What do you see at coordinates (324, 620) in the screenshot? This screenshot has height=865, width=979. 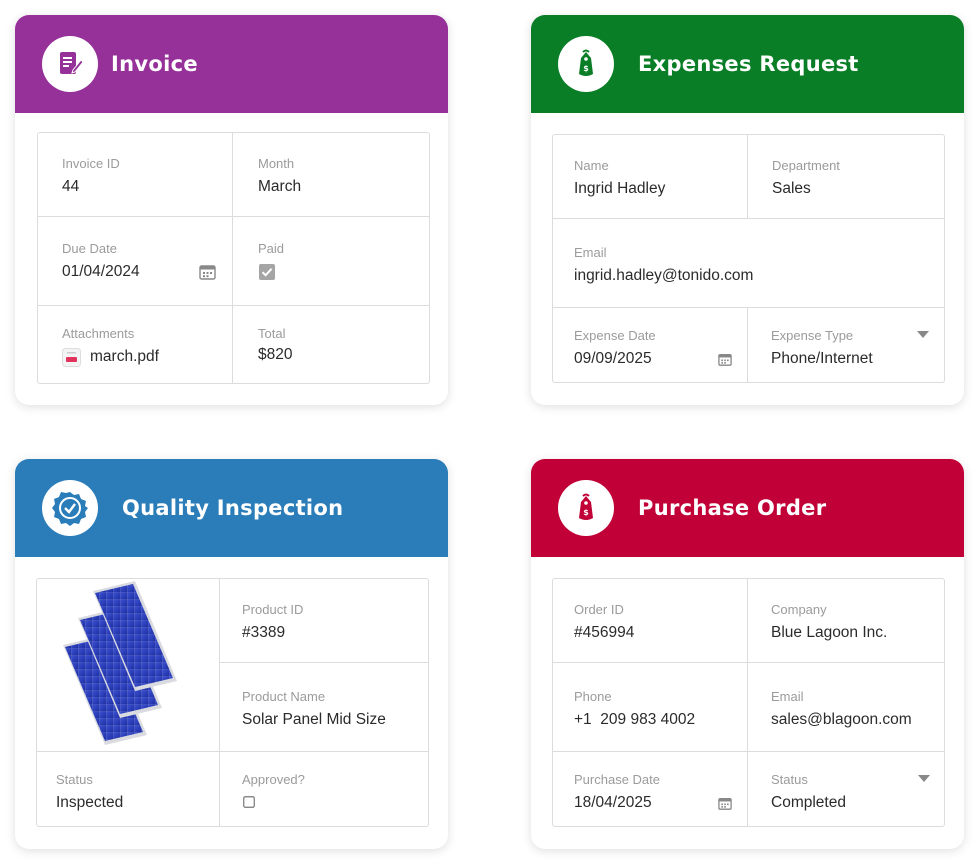 I see `product-id-field: Product ID #3389` at bounding box center [324, 620].